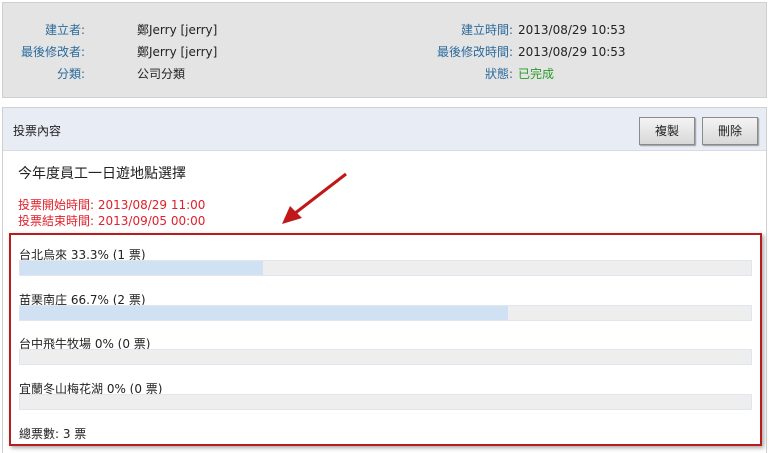 Image resolution: width=769 pixels, height=453 pixels. I want to click on creator-label: 建立者:, so click(64, 30).